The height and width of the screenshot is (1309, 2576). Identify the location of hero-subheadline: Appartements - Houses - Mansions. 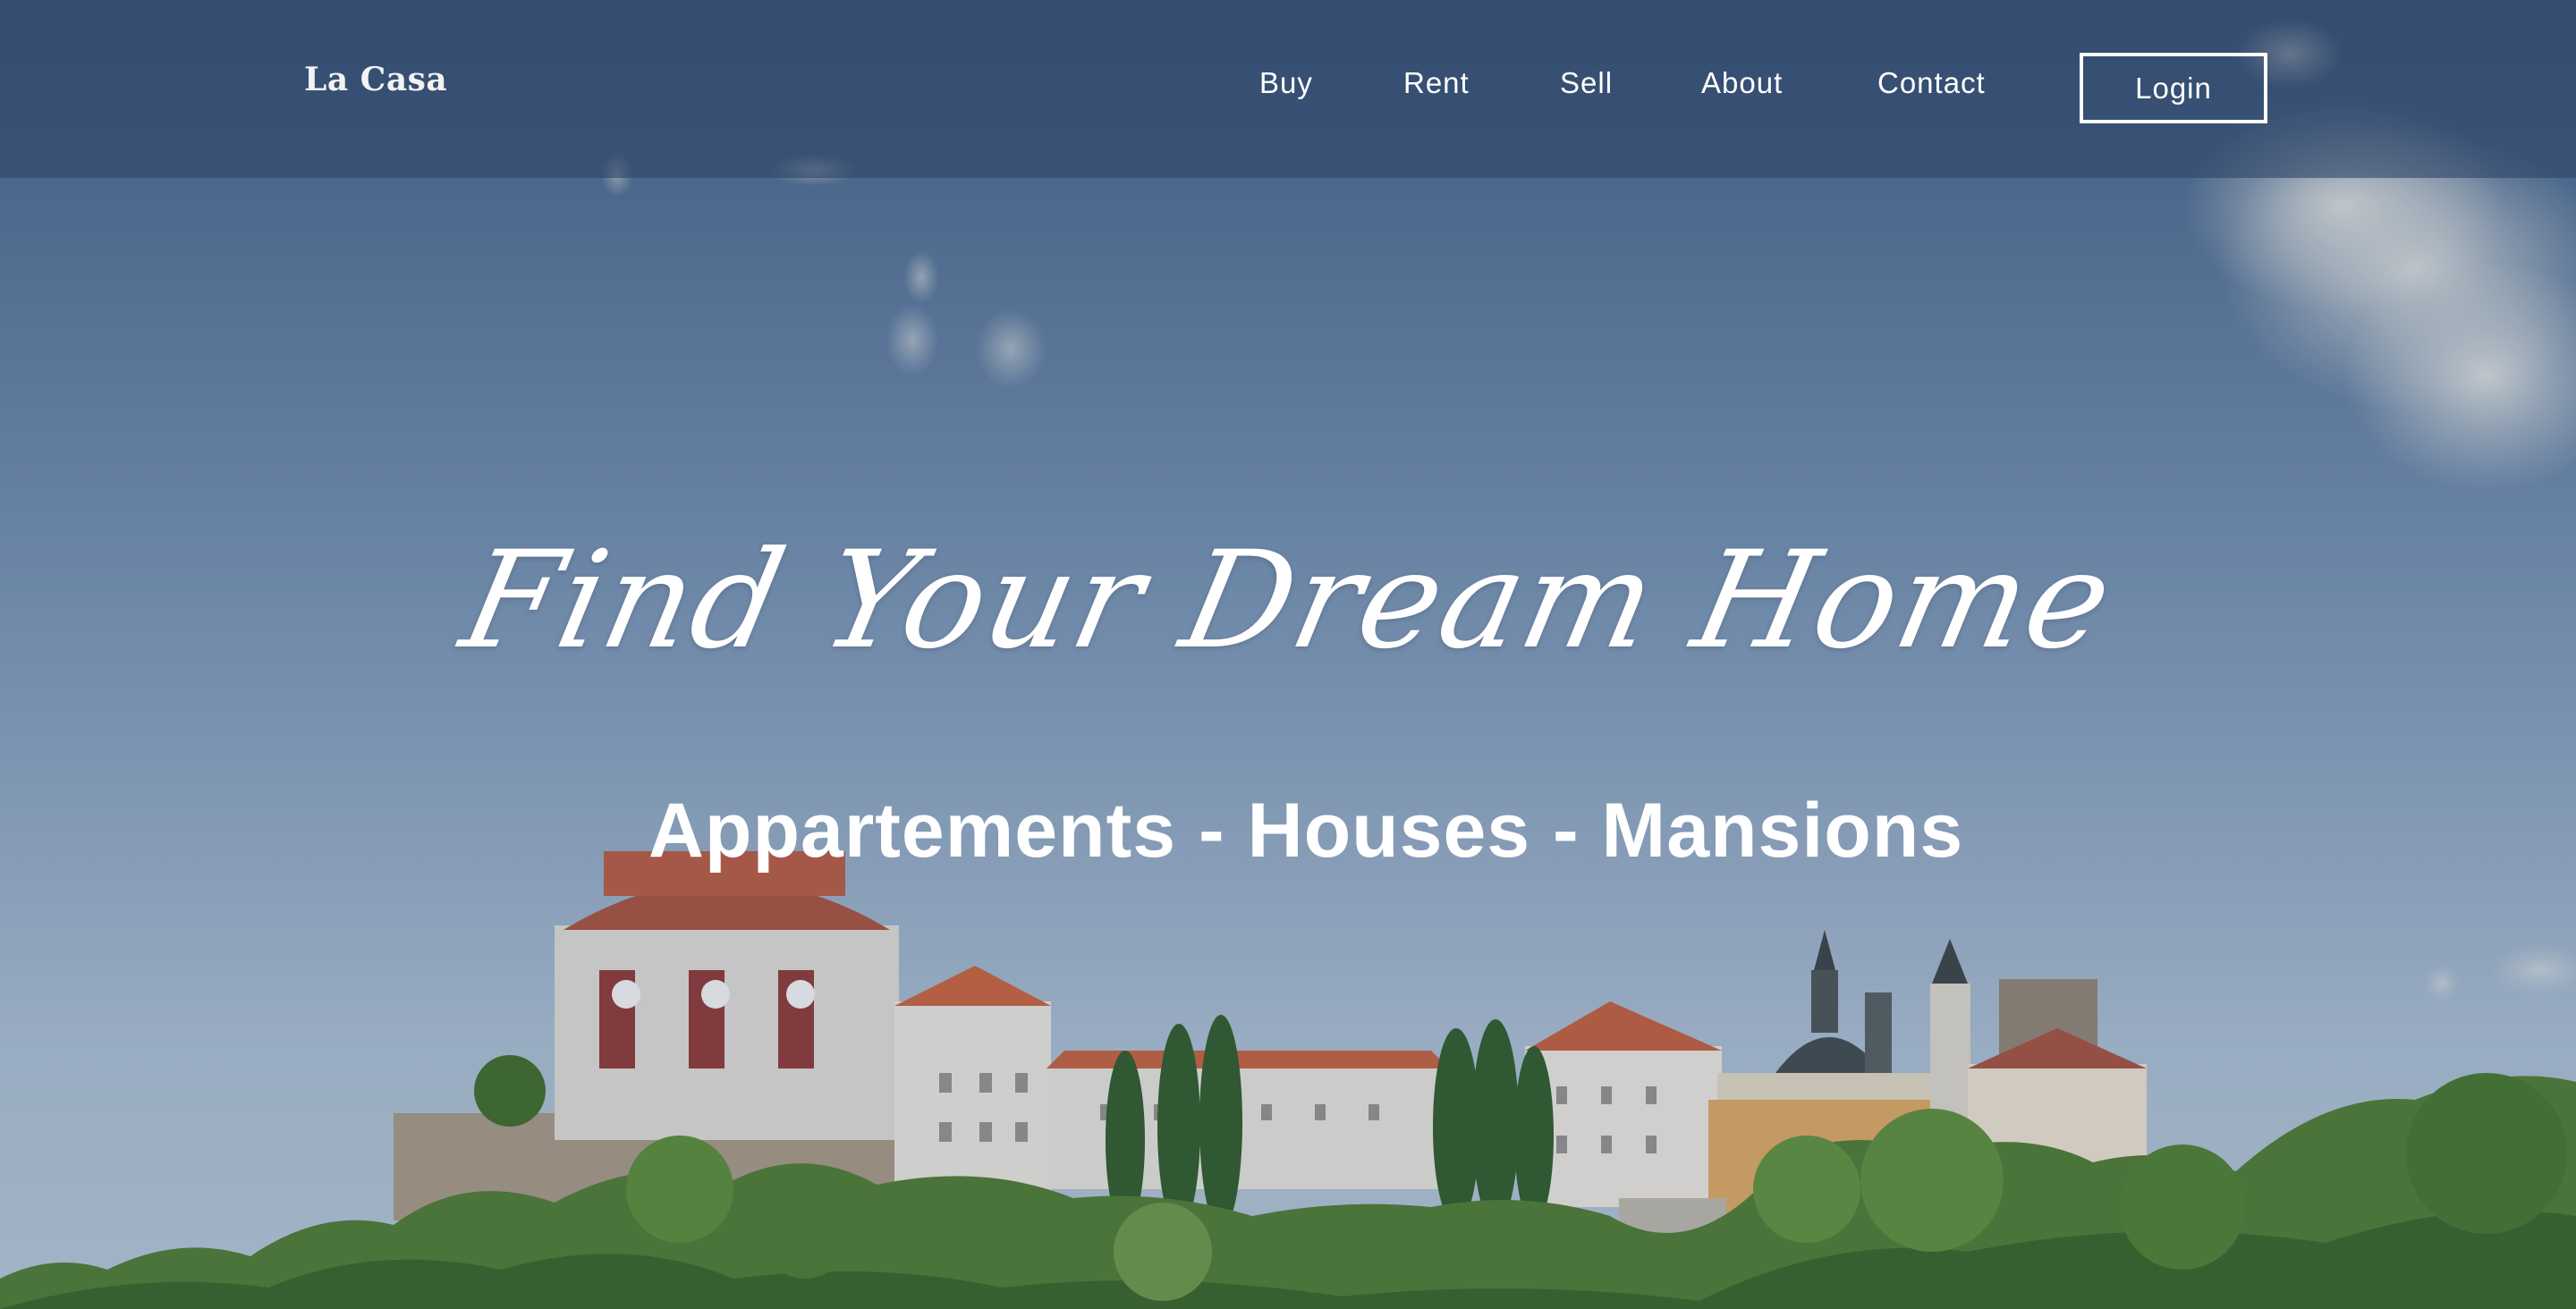
(1306, 831).